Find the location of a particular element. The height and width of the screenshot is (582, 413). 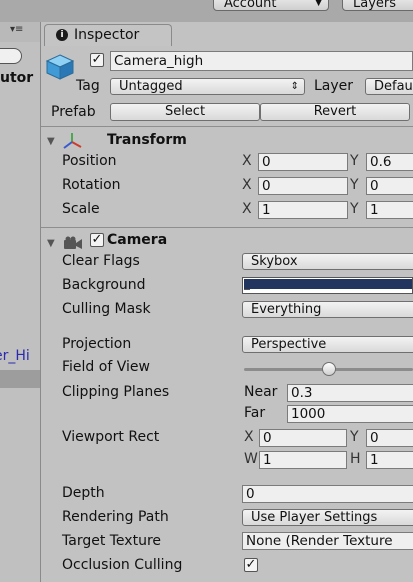

rendering-path-value: Use Player Settings is located at coordinates (314, 517).